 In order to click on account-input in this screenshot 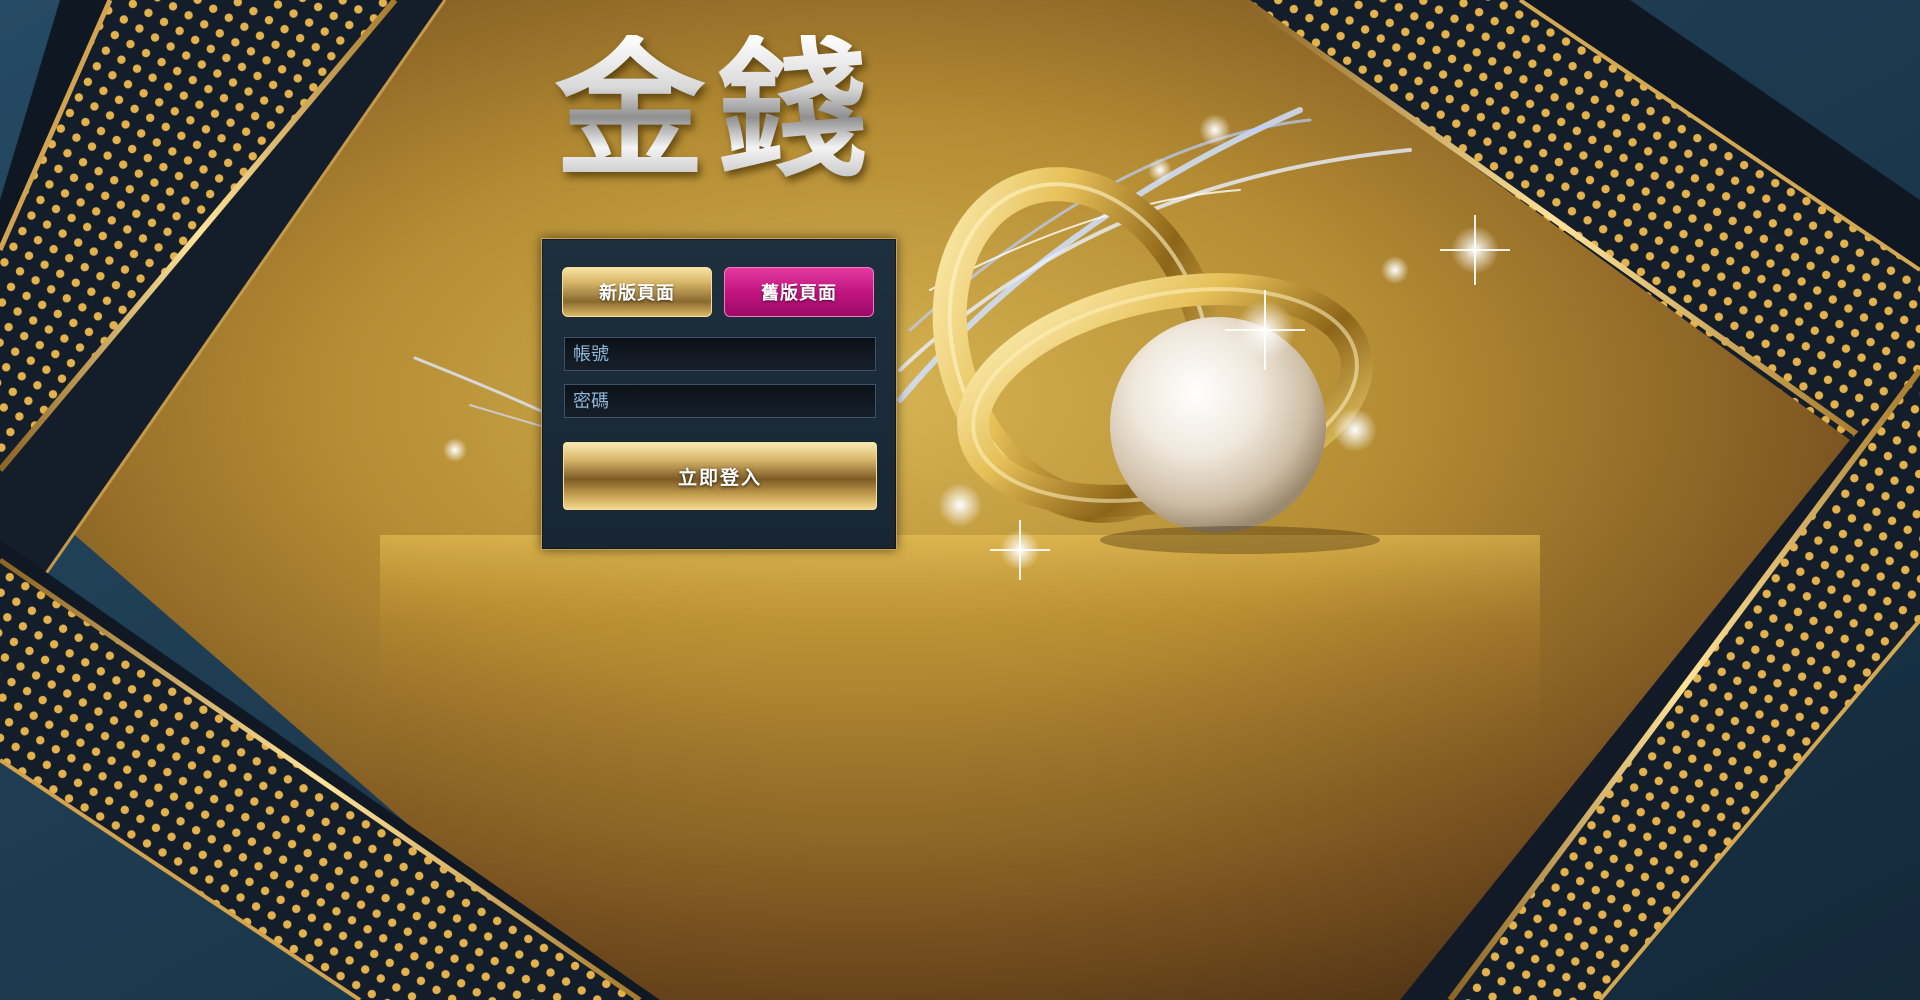, I will do `click(720, 354)`.